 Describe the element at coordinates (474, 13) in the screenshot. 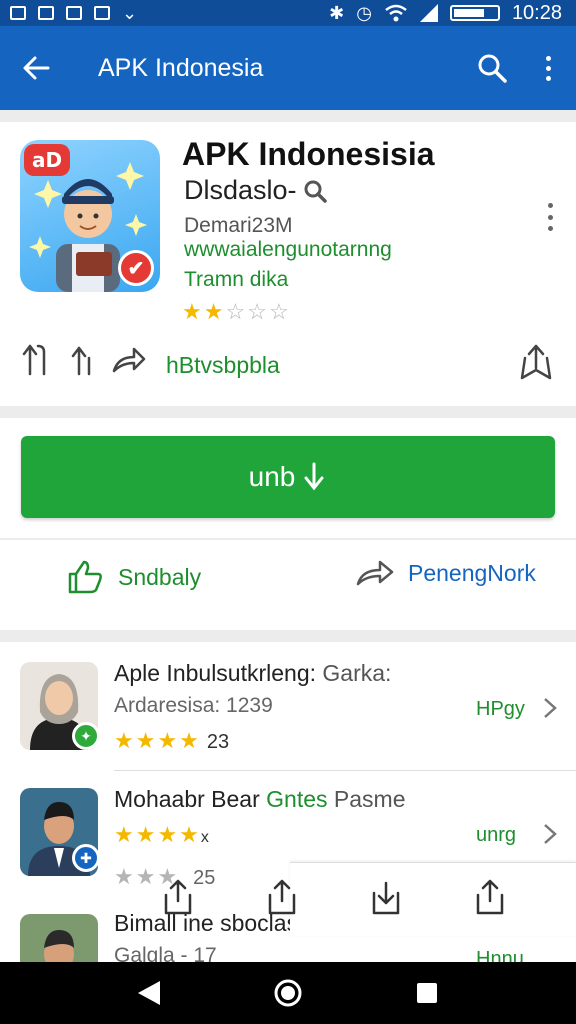

I see `battery-icon` at that location.